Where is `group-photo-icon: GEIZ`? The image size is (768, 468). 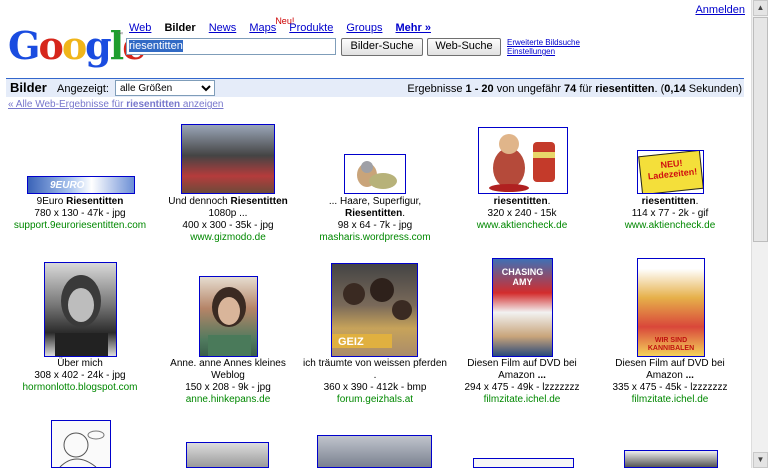 group-photo-icon: GEIZ is located at coordinates (372, 313).